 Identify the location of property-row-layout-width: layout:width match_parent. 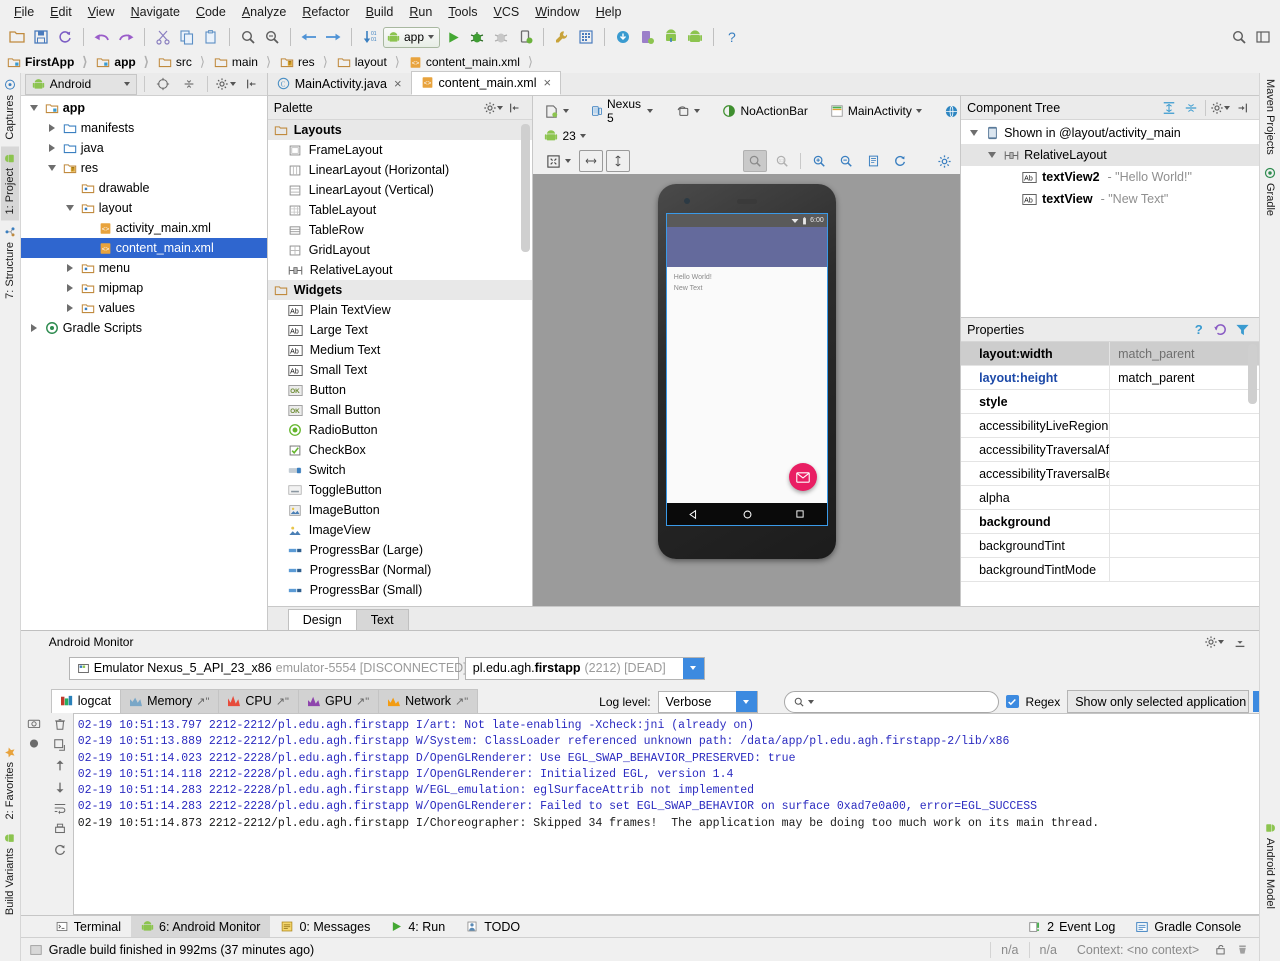
(1110, 354).